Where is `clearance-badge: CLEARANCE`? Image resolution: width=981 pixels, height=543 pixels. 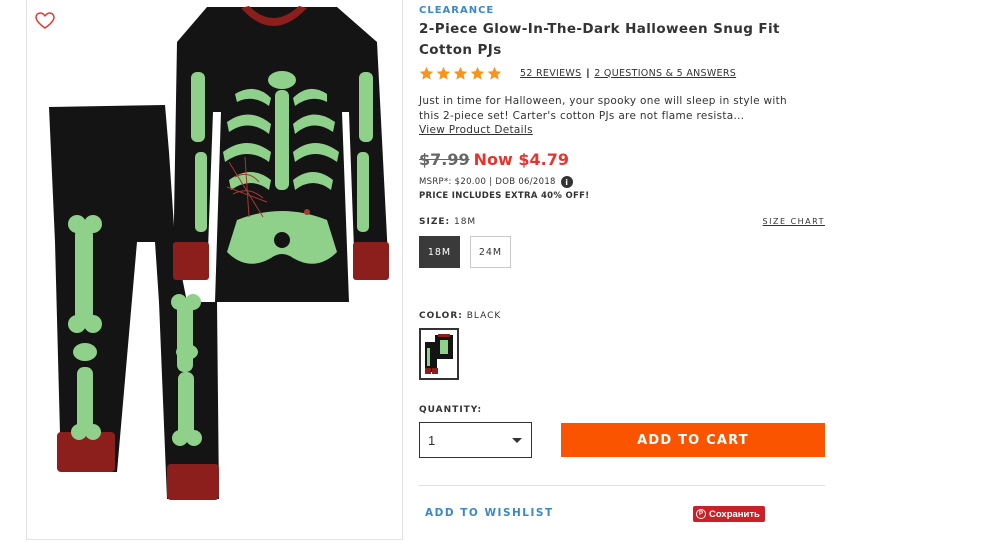
clearance-badge: CLEARANCE is located at coordinates (457, 10).